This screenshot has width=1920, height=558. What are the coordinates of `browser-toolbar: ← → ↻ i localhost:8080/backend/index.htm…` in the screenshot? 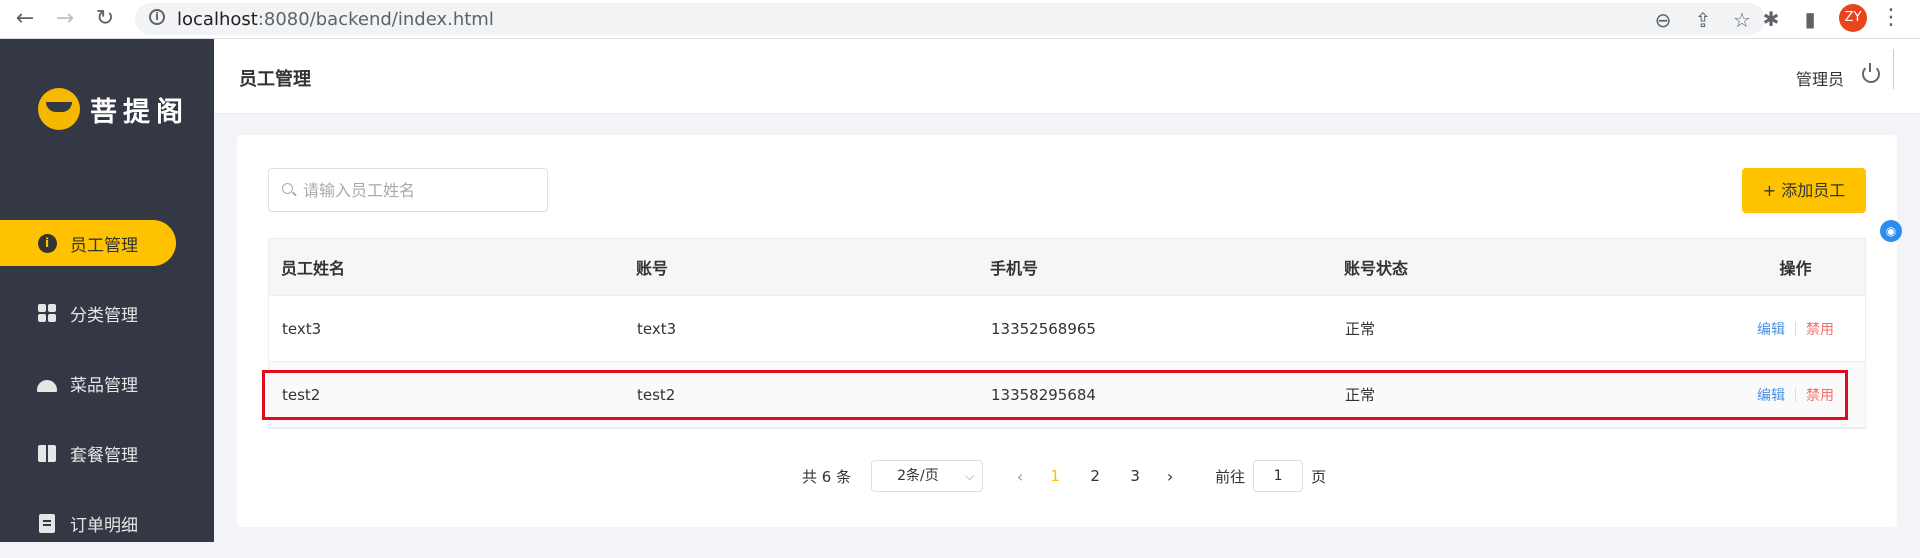 It's located at (960, 19).